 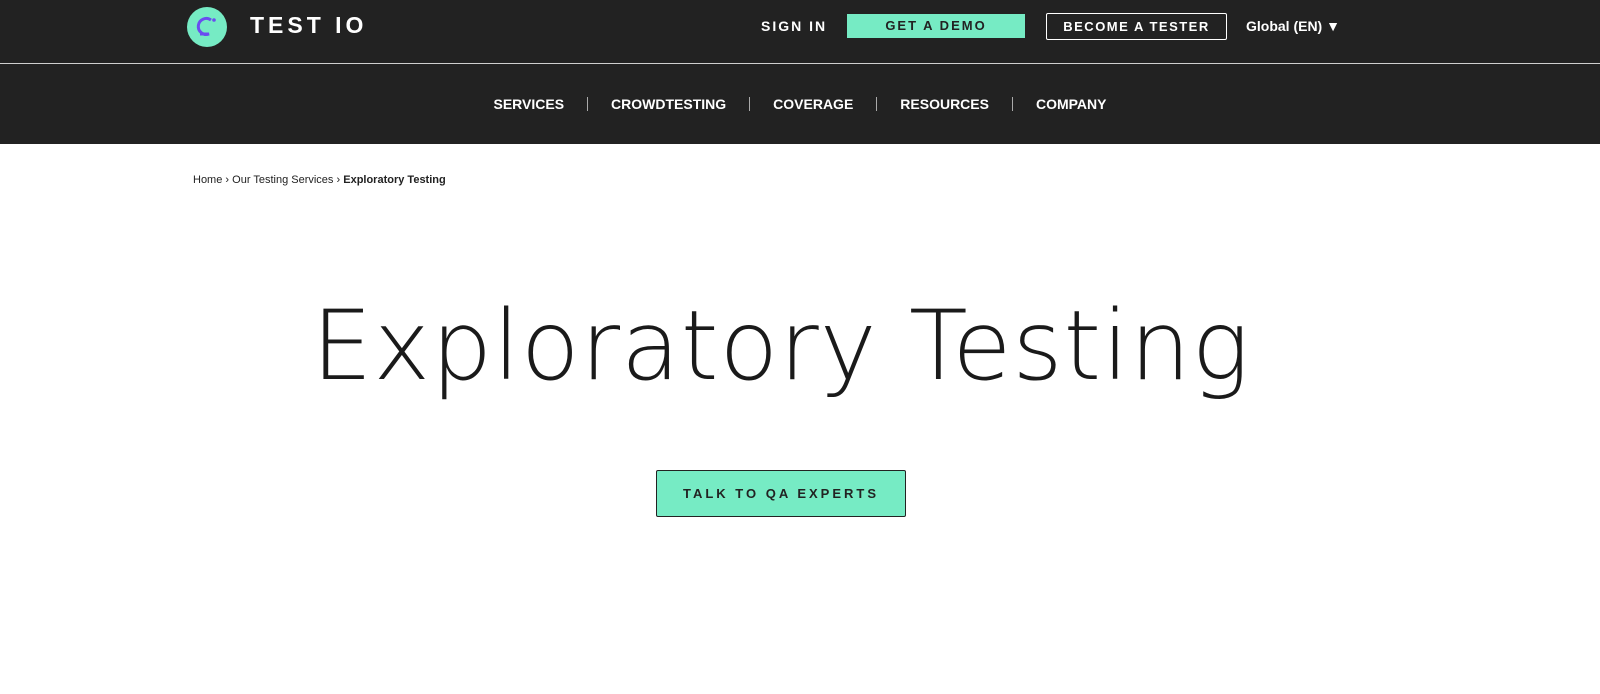 What do you see at coordinates (781, 346) in the screenshot?
I see `page-title: Exploratory Testing` at bounding box center [781, 346].